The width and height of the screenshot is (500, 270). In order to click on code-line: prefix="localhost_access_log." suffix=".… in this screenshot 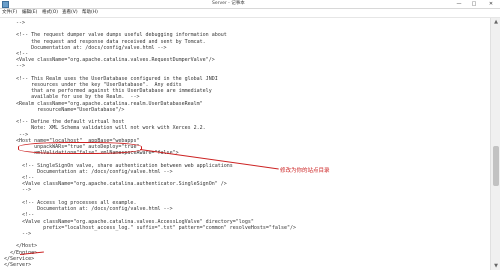, I will do `click(150, 227)`.